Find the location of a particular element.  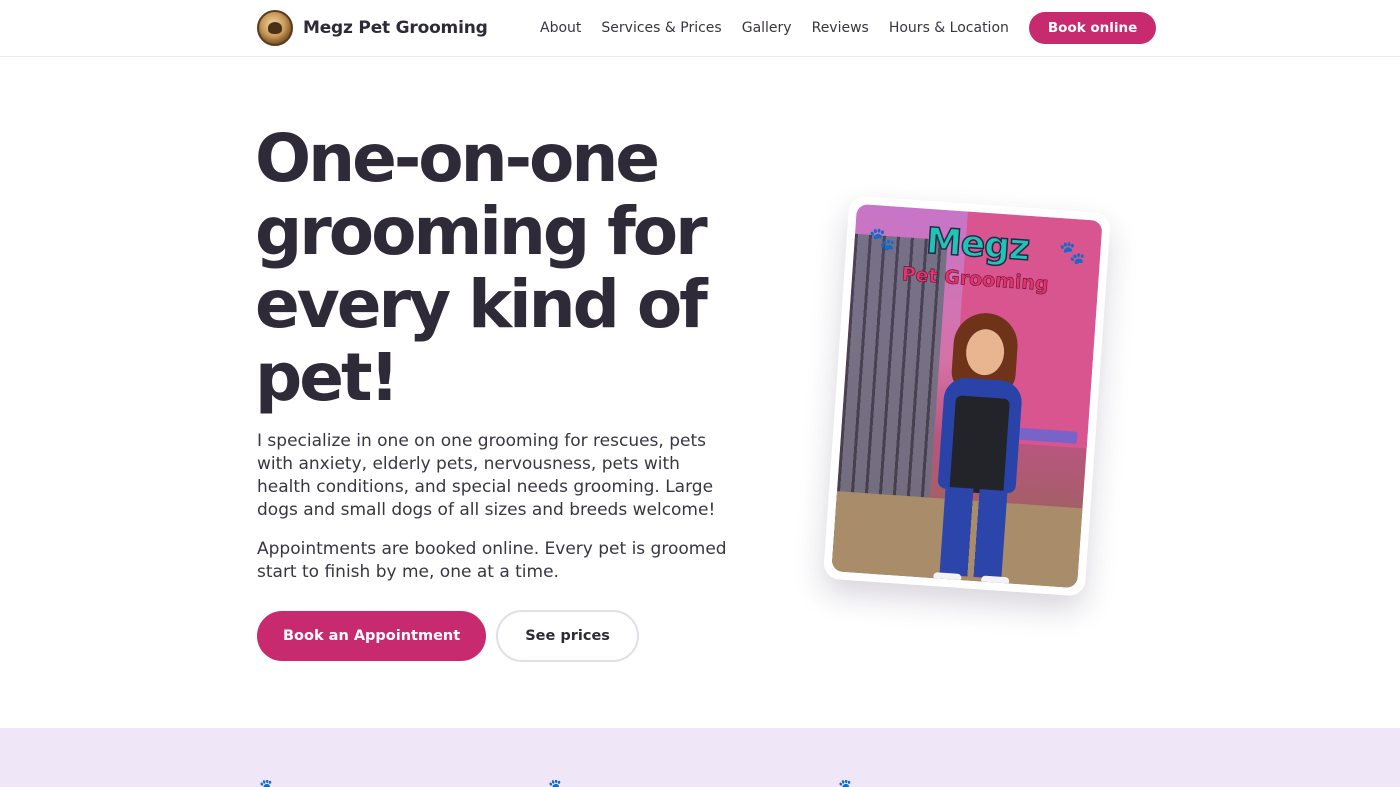

shop-logo-icon is located at coordinates (275, 28).